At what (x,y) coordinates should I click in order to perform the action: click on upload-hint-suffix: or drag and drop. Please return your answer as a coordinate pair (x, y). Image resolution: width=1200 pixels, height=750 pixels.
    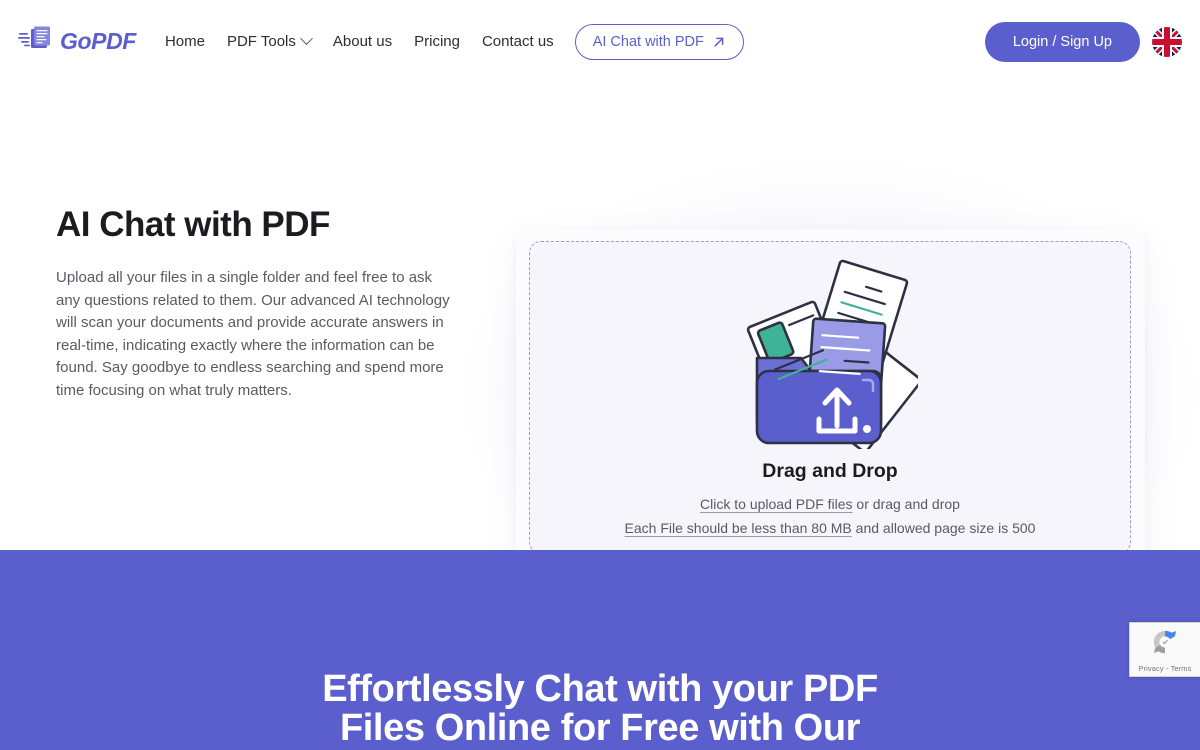
    Looking at the image, I should click on (906, 504).